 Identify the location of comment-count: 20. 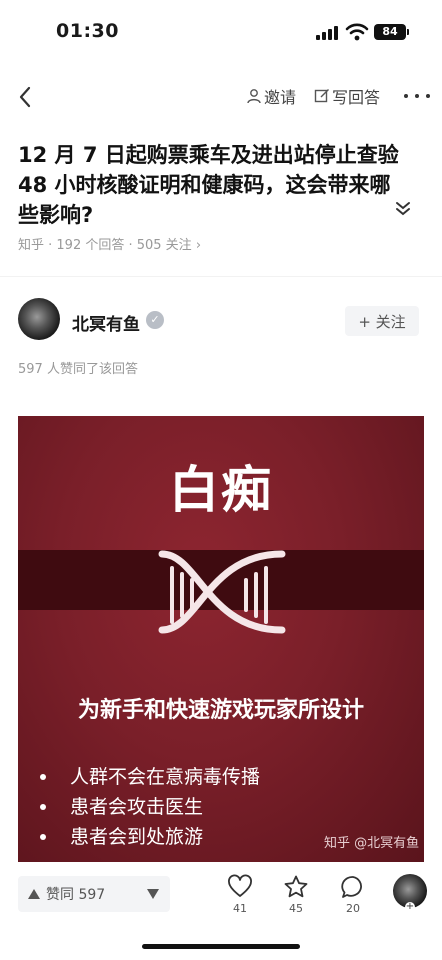
(353, 908).